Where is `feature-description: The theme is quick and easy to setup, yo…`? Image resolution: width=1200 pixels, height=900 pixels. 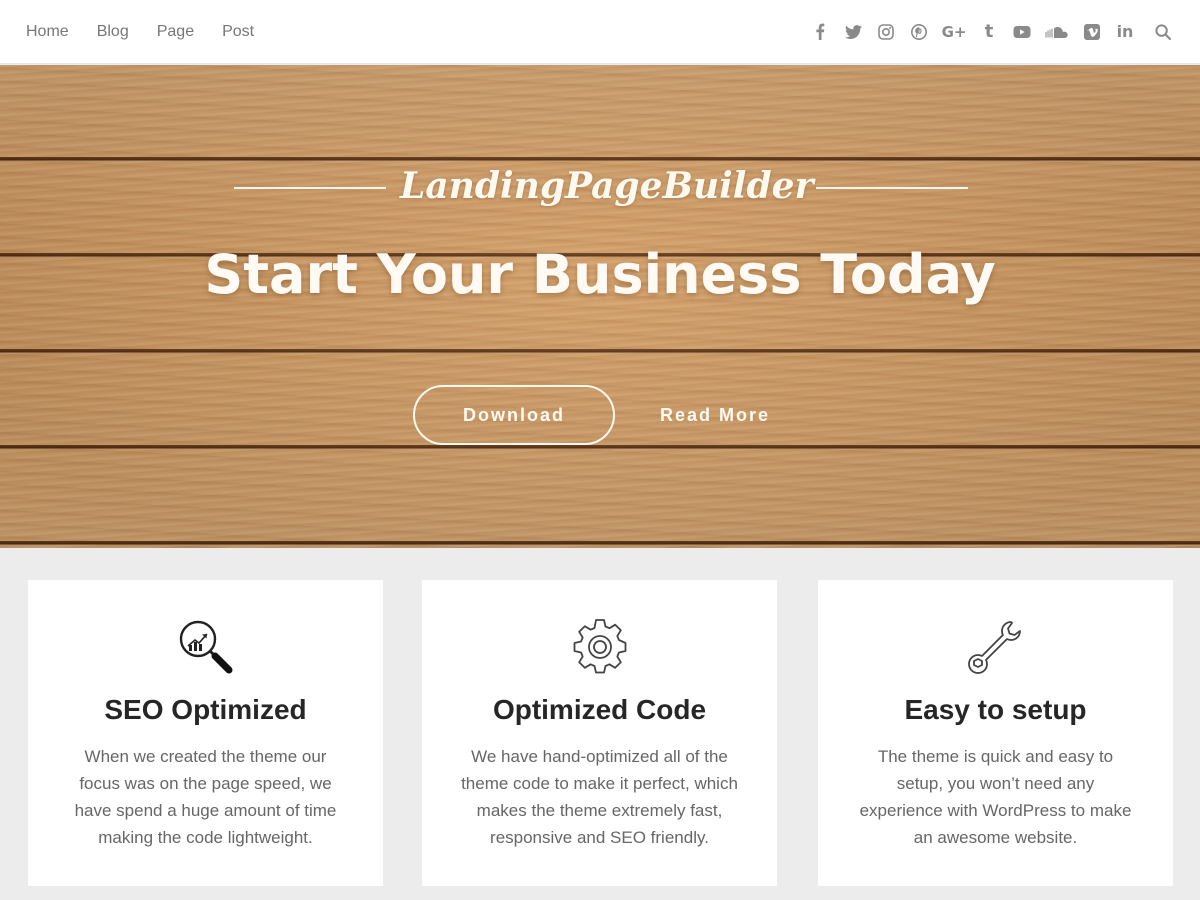
feature-description: The theme is quick and easy to setup, yo… is located at coordinates (995, 797).